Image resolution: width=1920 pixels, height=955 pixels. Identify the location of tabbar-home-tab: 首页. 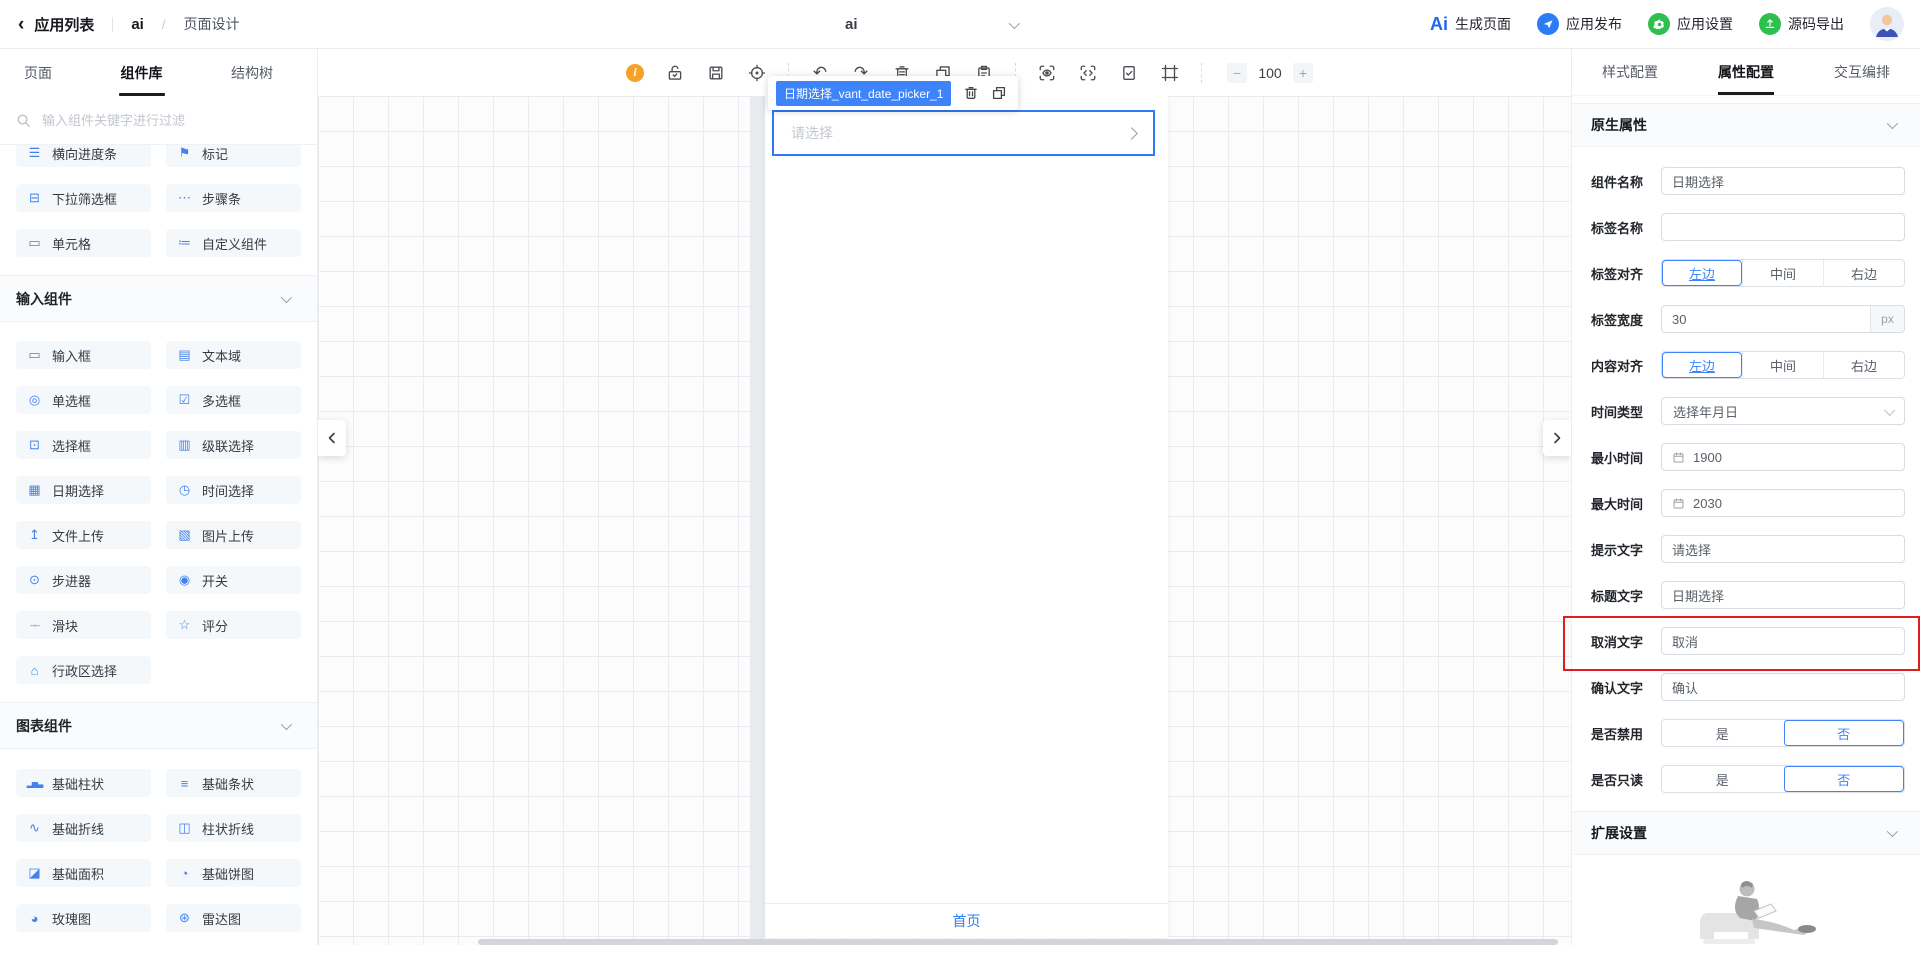
(967, 921).